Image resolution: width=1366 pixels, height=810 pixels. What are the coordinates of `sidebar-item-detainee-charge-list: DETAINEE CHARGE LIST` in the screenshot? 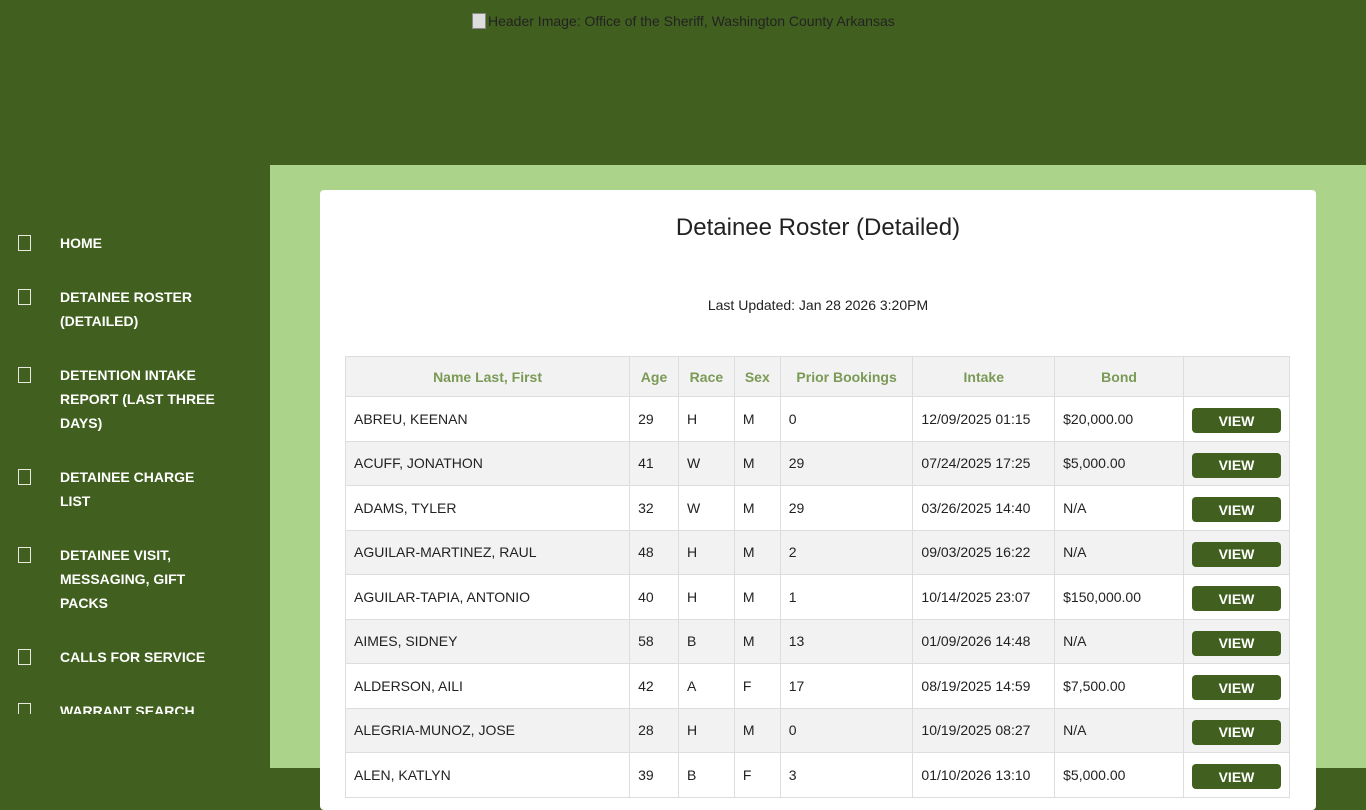 It's located at (110, 489).